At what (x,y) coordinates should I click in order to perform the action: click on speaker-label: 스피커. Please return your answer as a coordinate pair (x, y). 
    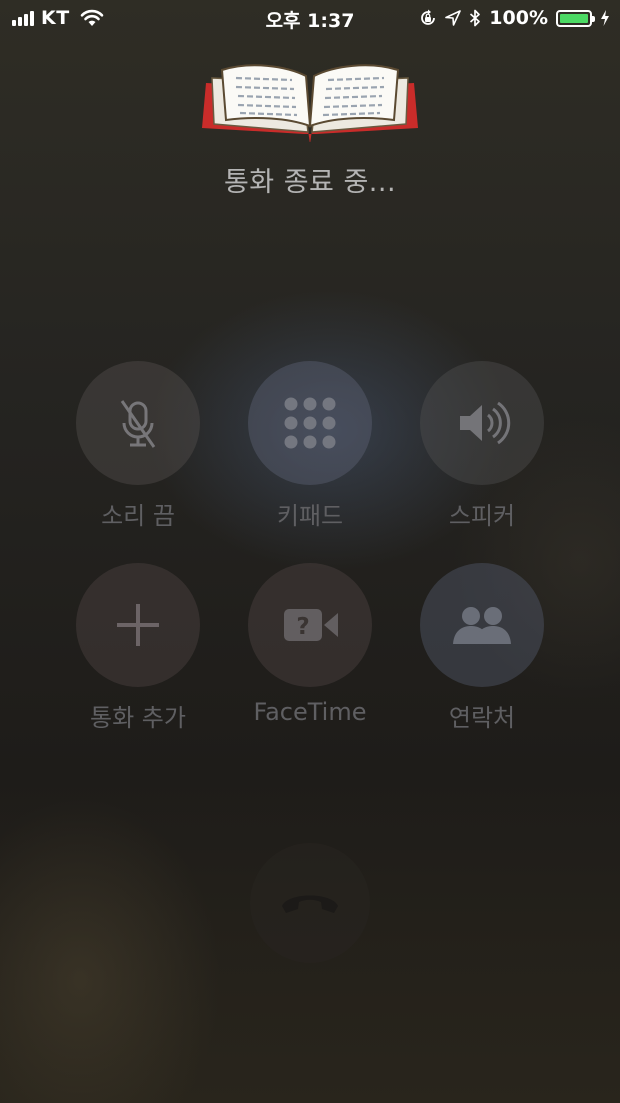
    Looking at the image, I should click on (482, 516).